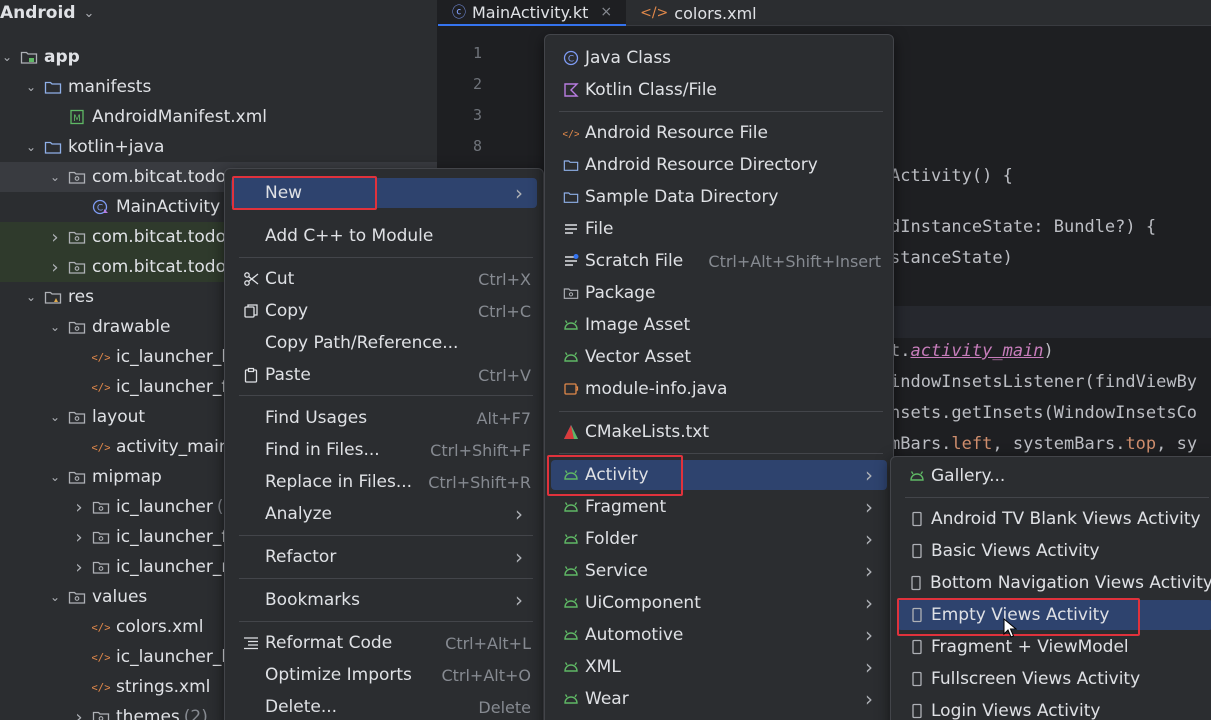 The image size is (1211, 720). Describe the element at coordinates (163, 687) in the screenshot. I see `tree-item-label: strings.xml` at that location.